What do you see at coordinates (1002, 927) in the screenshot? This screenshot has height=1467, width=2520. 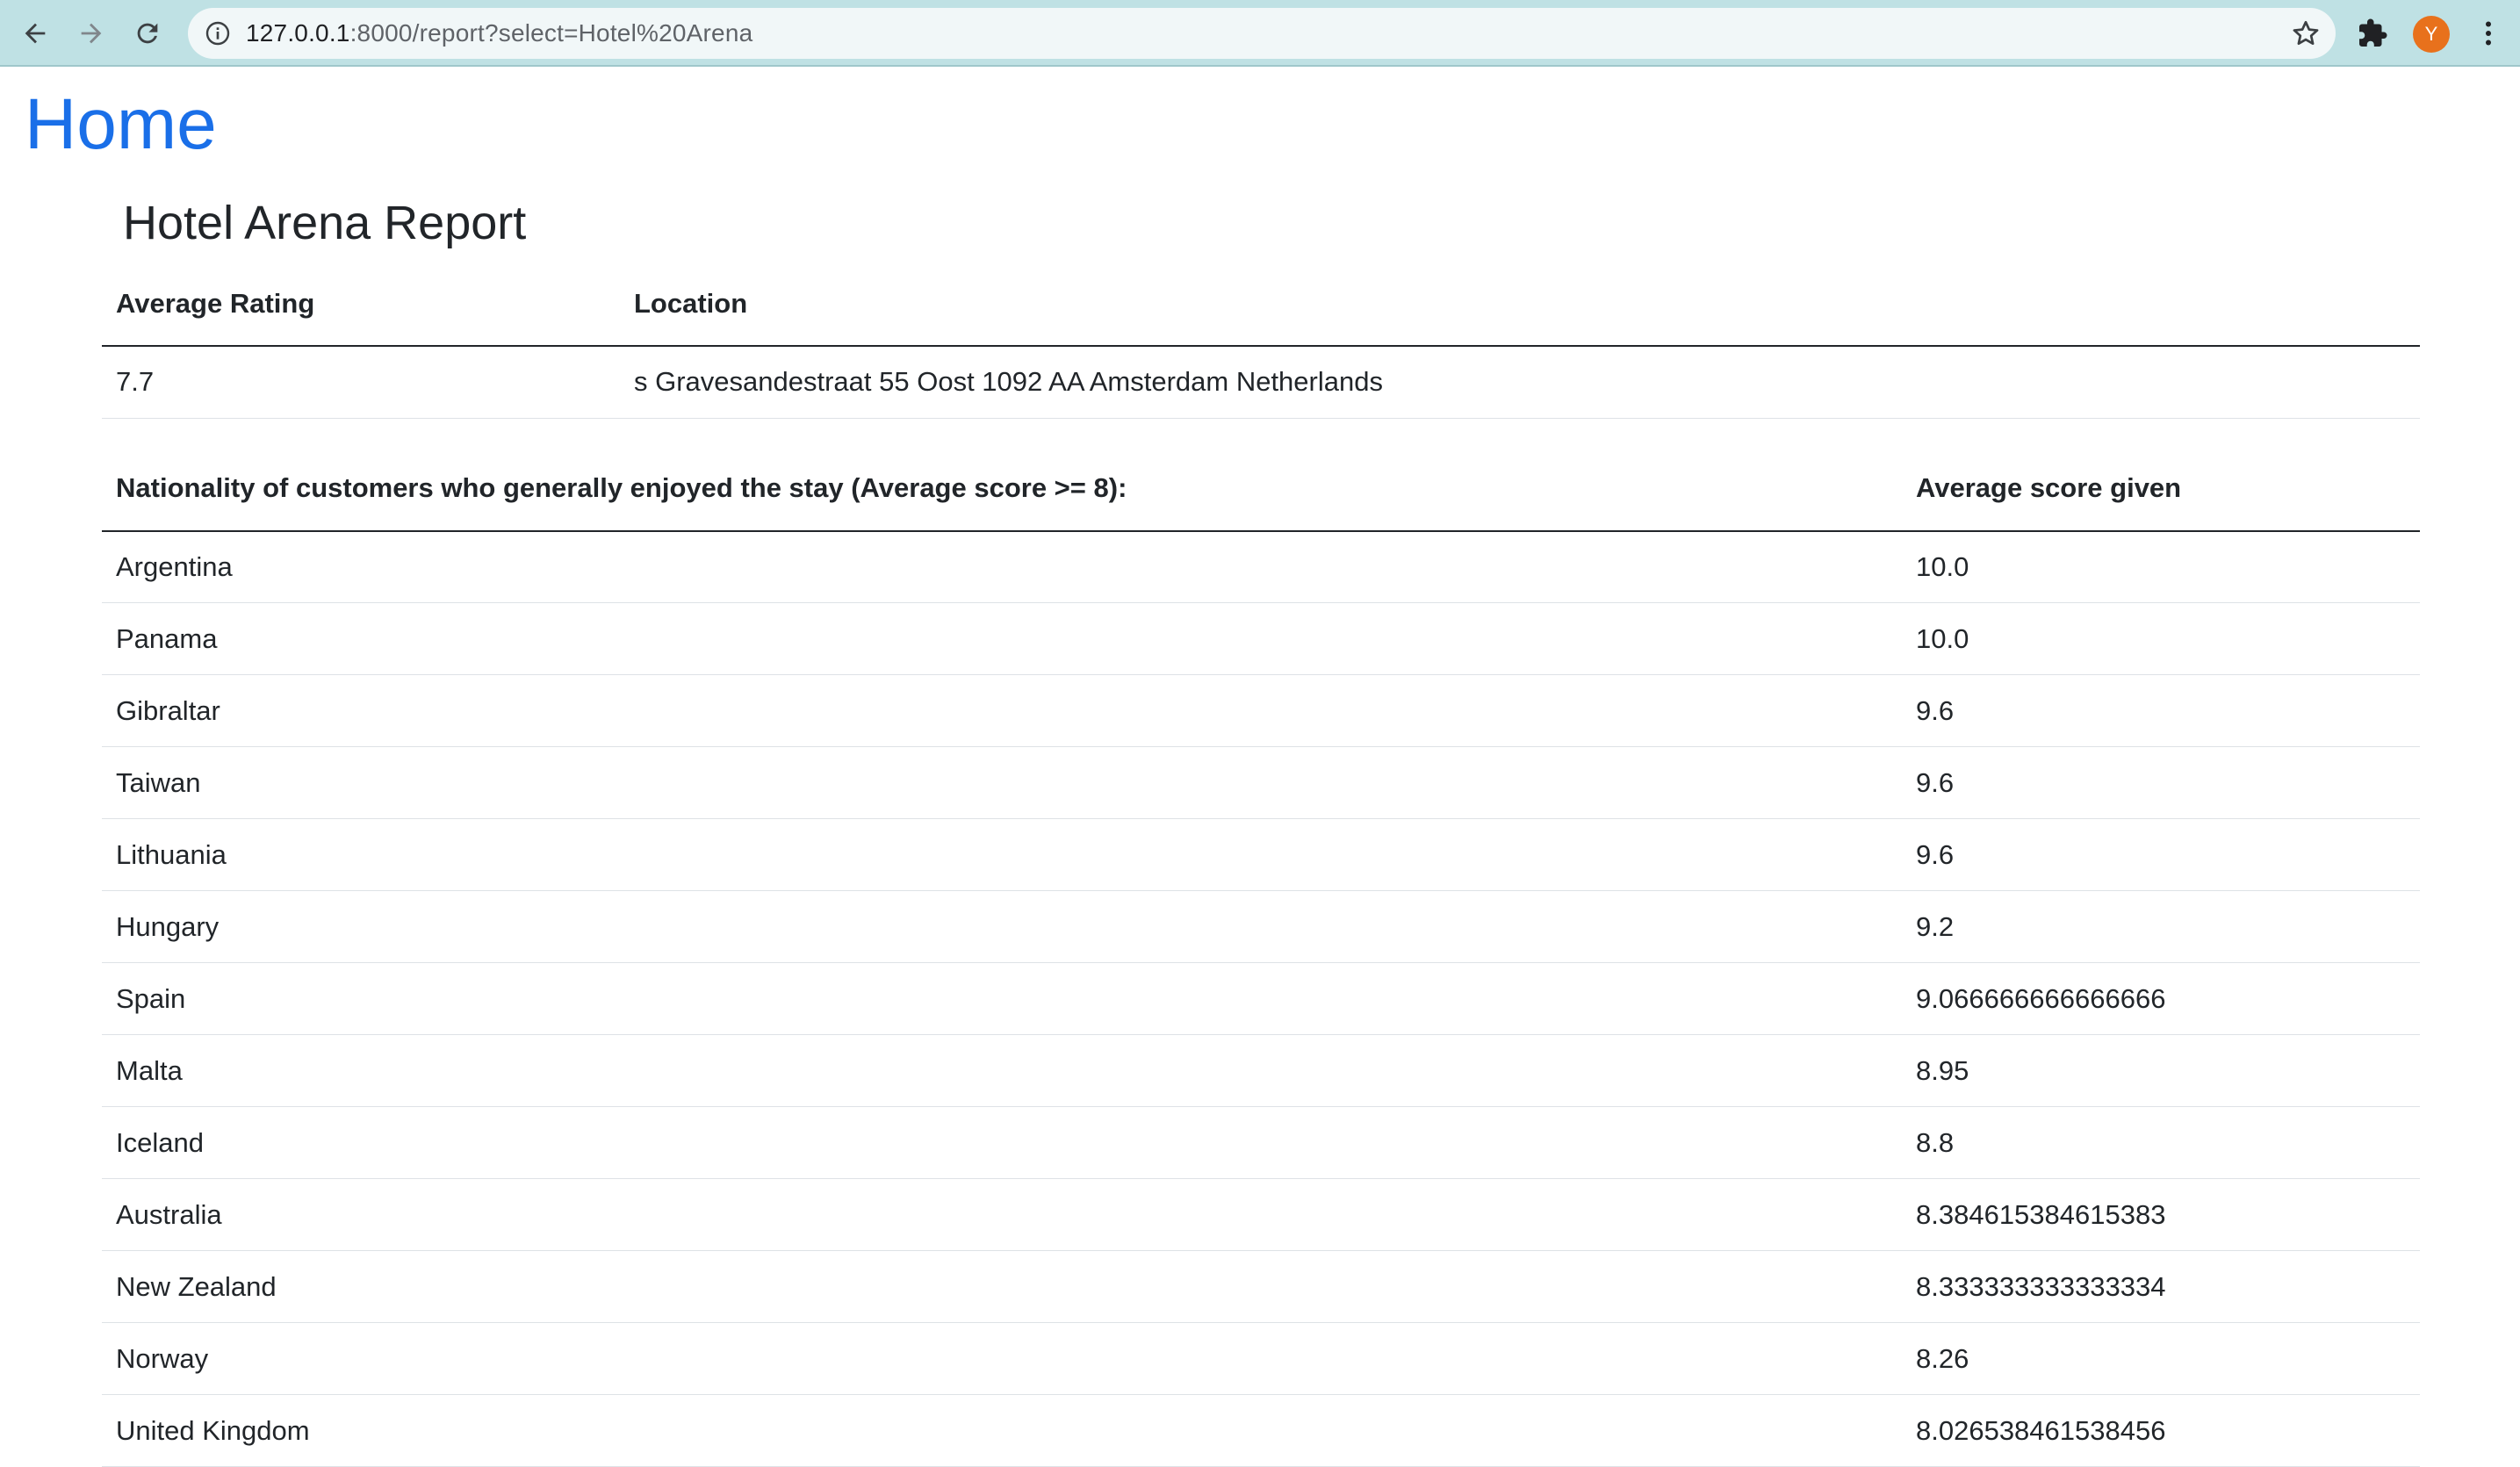 I see `nationality-cell: Hungary` at bounding box center [1002, 927].